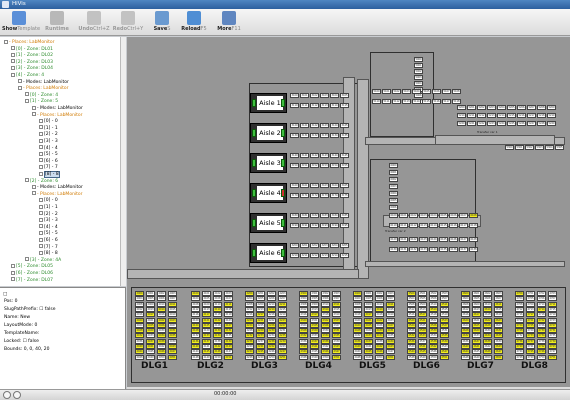  What do you see at coordinates (501, 115) in the screenshot?
I see `location-cell: 5214` at bounding box center [501, 115].